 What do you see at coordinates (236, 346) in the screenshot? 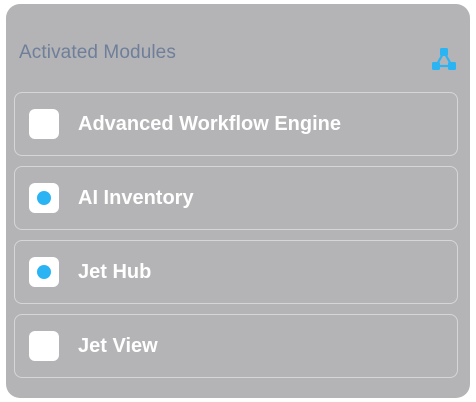
I see `module-row-jet-view: Jet View` at bounding box center [236, 346].